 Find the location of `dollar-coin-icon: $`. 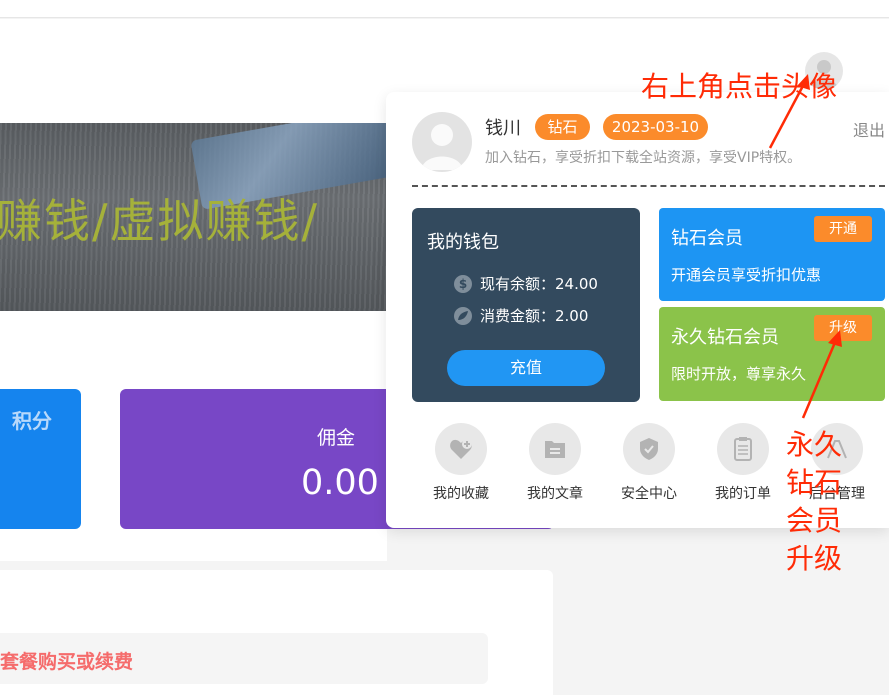

dollar-coin-icon: $ is located at coordinates (463, 283).